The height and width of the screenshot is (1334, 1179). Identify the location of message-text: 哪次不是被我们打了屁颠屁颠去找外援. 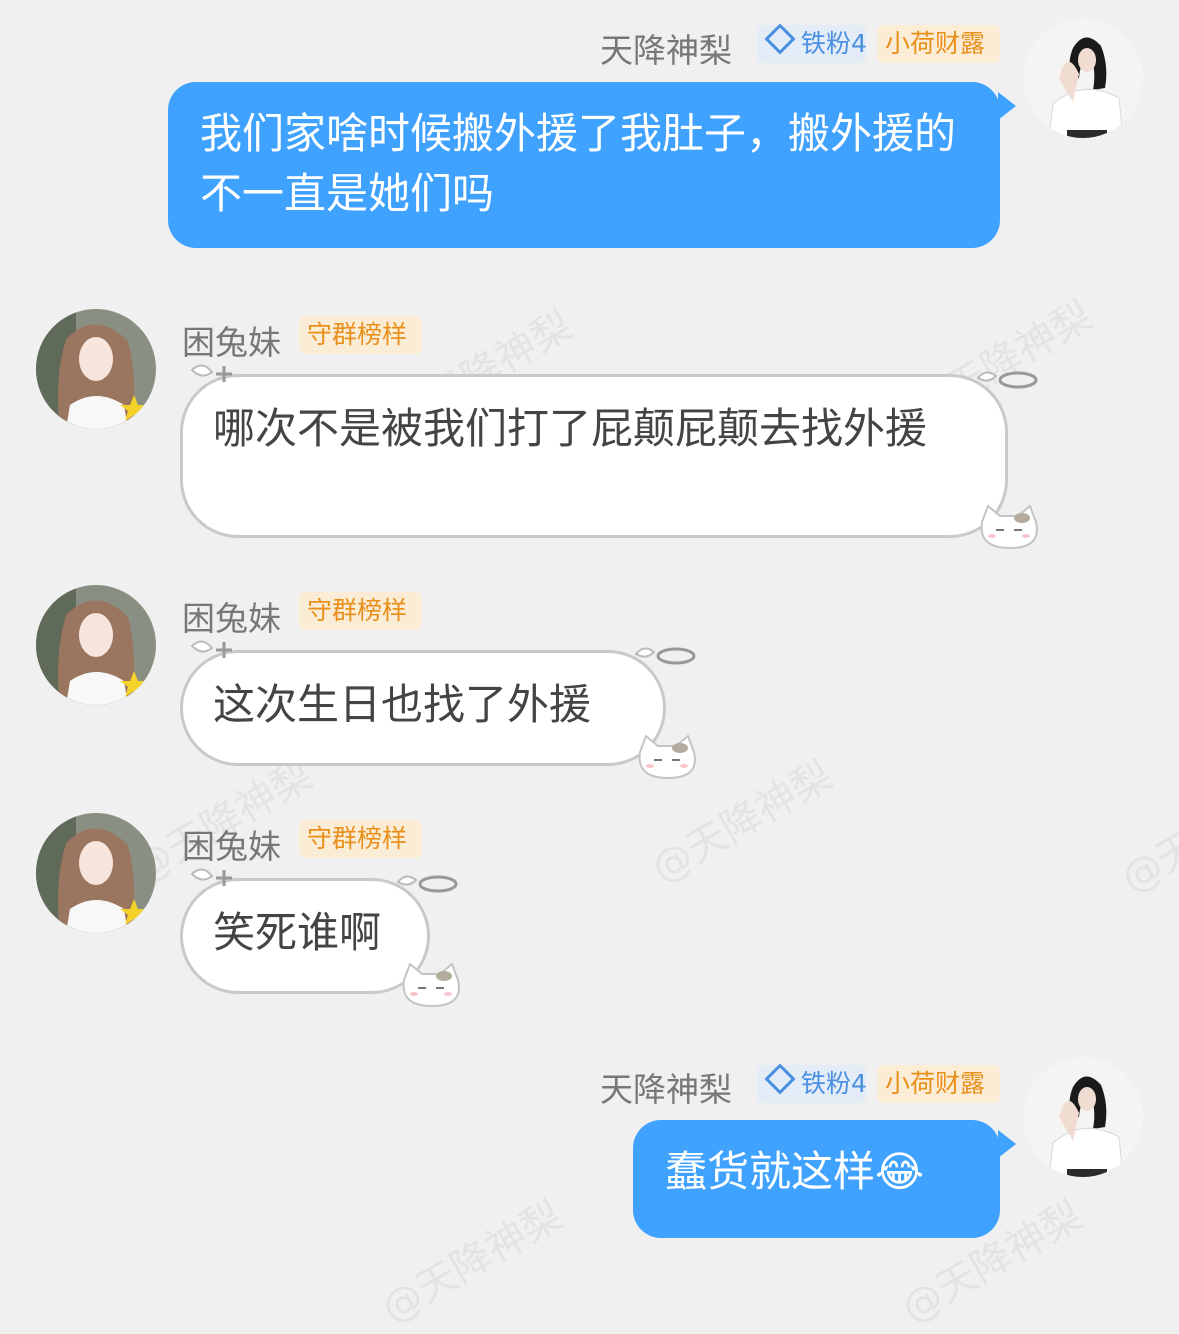
(570, 428).